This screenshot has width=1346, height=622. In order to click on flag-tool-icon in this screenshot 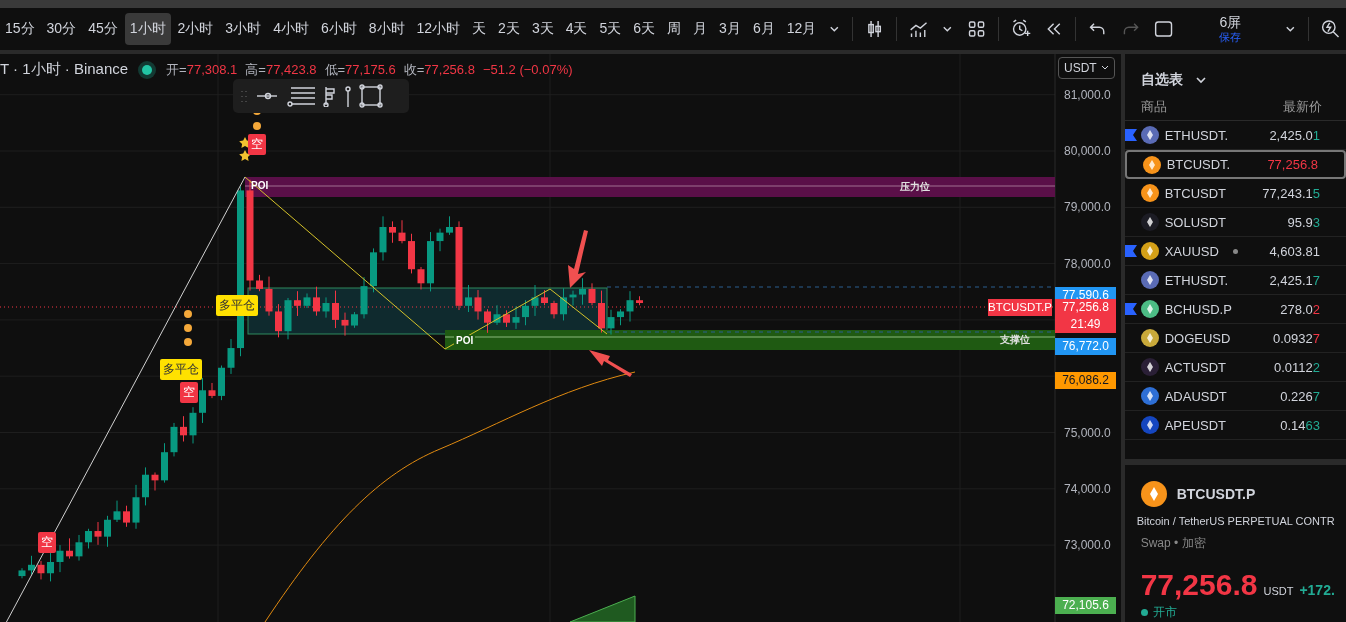, I will do `click(330, 96)`.